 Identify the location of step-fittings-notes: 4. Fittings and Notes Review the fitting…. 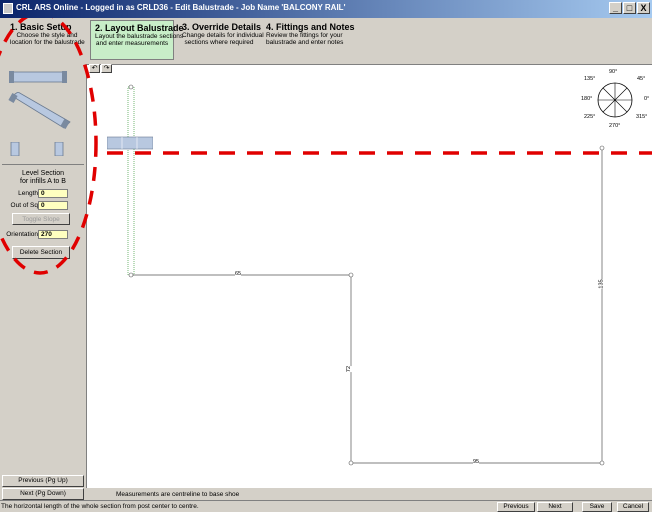
(308, 40).